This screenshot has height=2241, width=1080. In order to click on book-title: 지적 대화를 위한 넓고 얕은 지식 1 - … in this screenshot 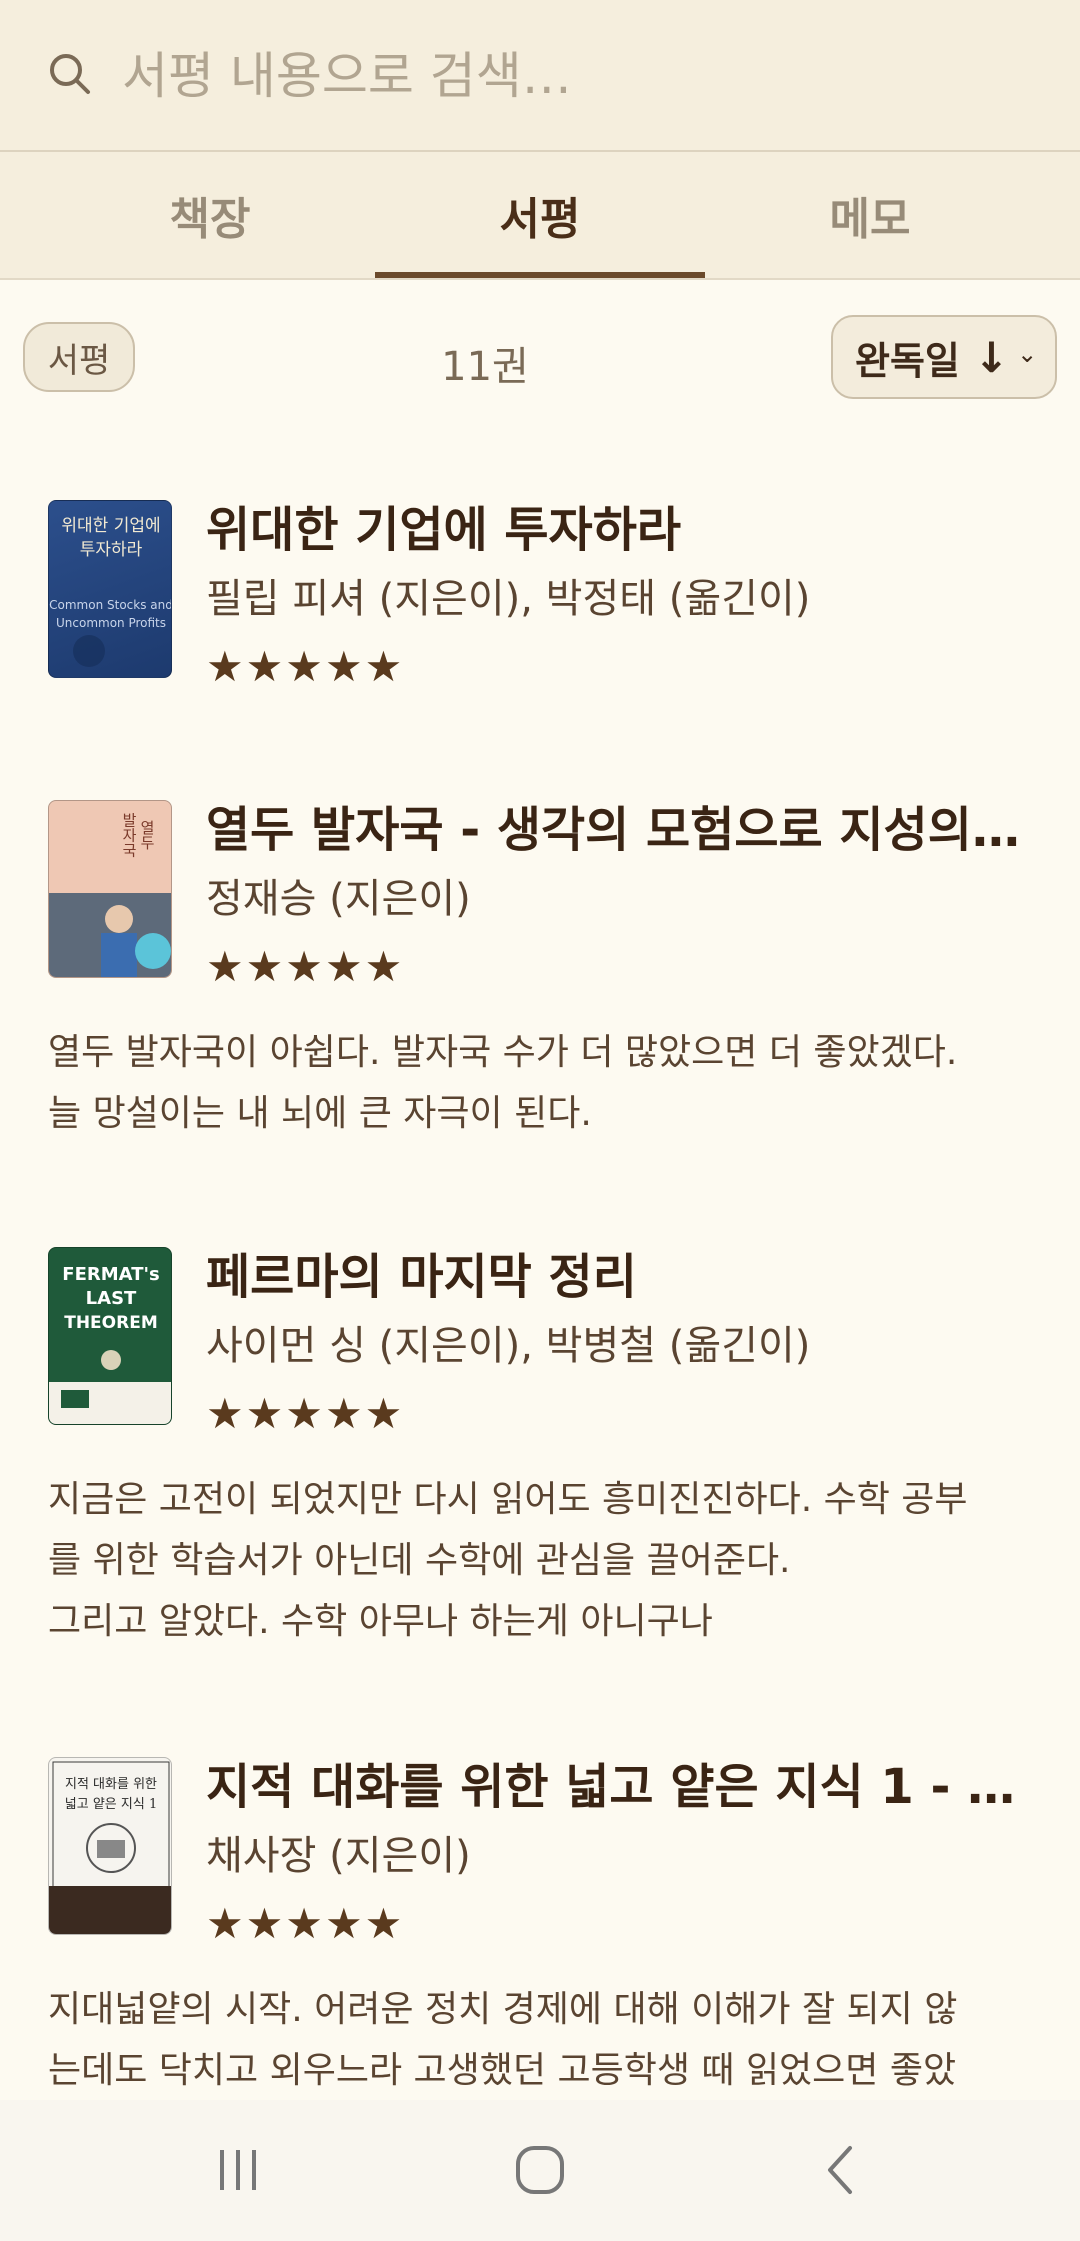, I will do `click(611, 1787)`.